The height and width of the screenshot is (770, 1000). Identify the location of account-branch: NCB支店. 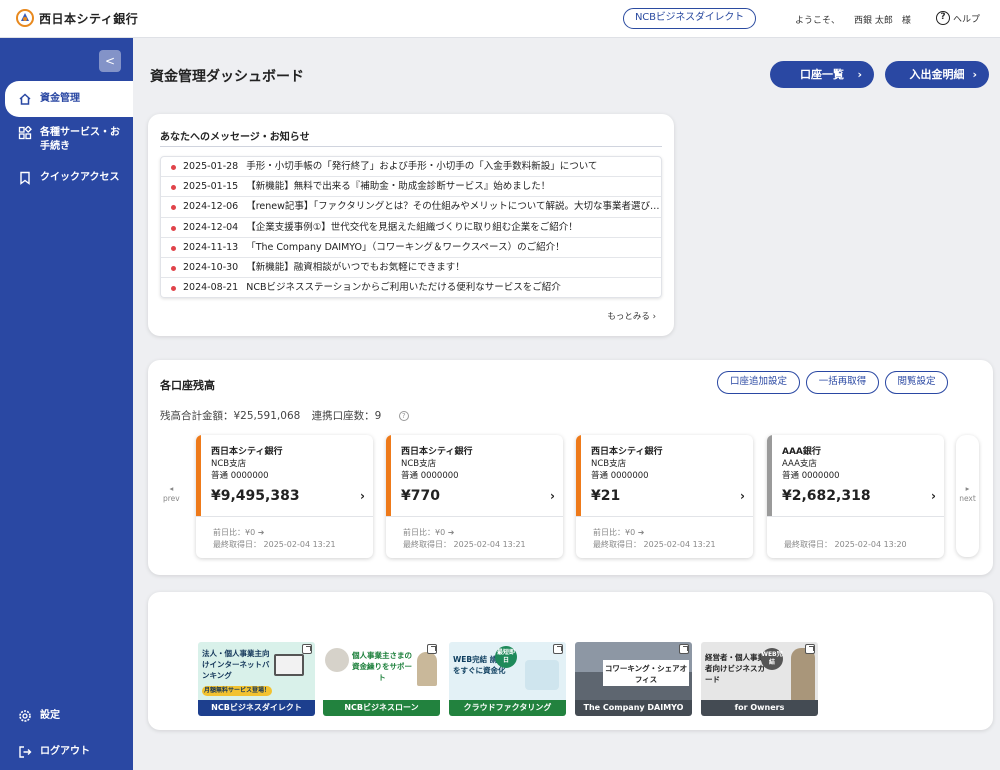
(229, 464).